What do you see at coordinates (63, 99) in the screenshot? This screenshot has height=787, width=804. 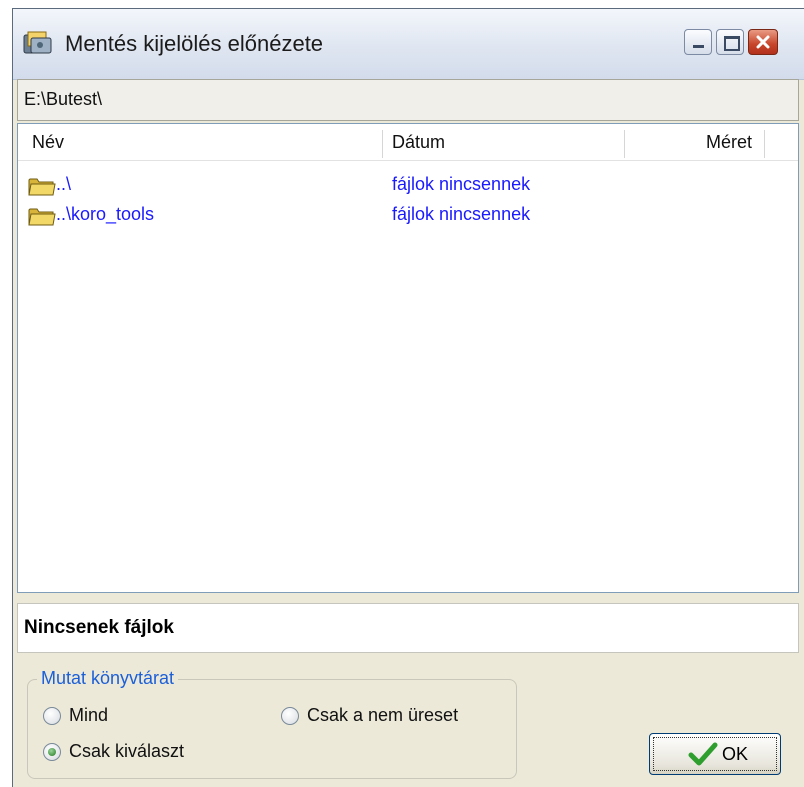 I see `current-path: E:\Butest\` at bounding box center [63, 99].